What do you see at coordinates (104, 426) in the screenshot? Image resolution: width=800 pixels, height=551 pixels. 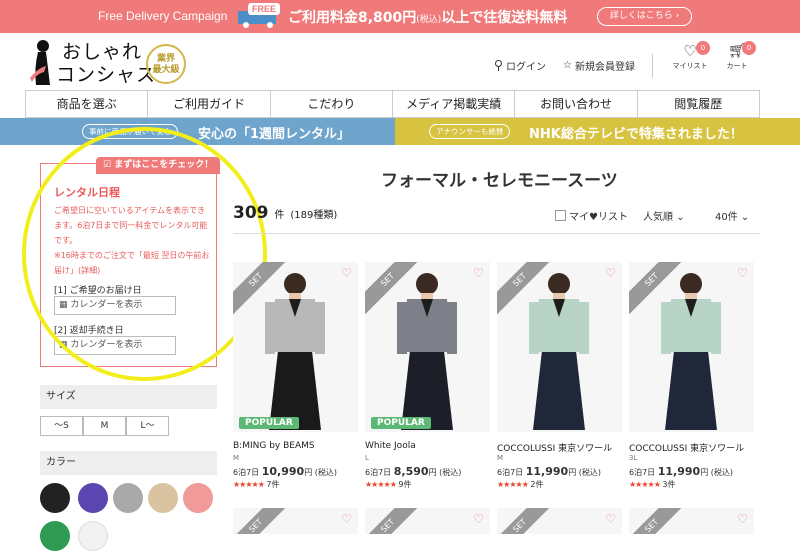 I see `size-medium-button: M` at bounding box center [104, 426].